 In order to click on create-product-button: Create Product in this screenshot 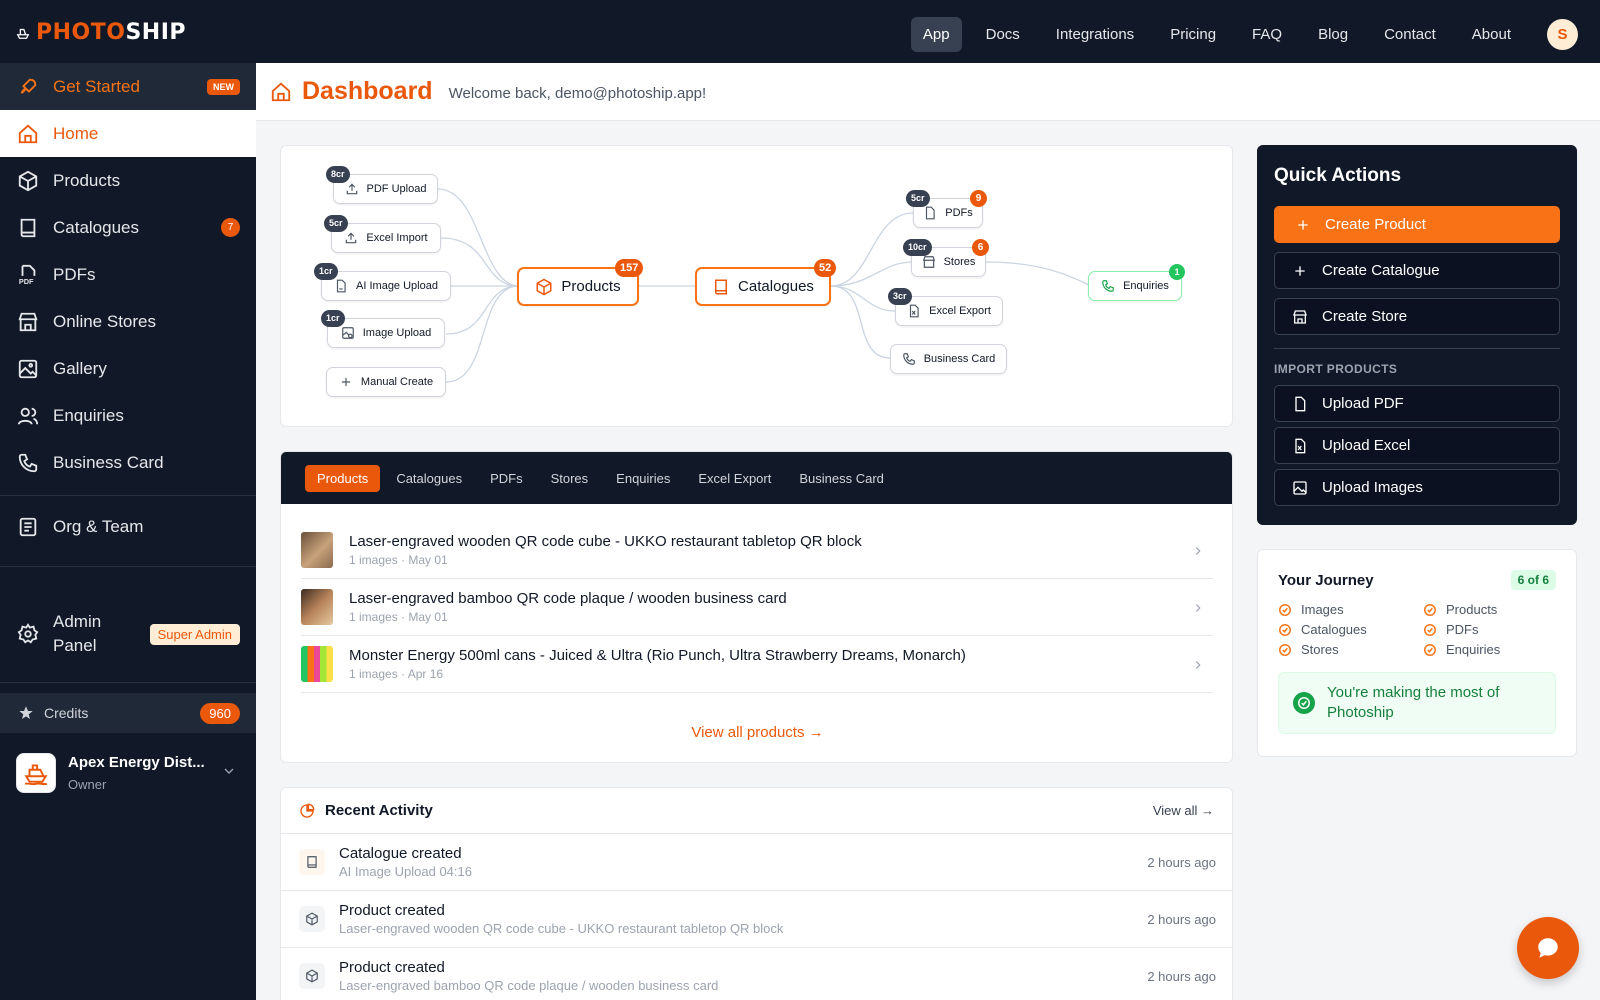, I will do `click(1417, 224)`.